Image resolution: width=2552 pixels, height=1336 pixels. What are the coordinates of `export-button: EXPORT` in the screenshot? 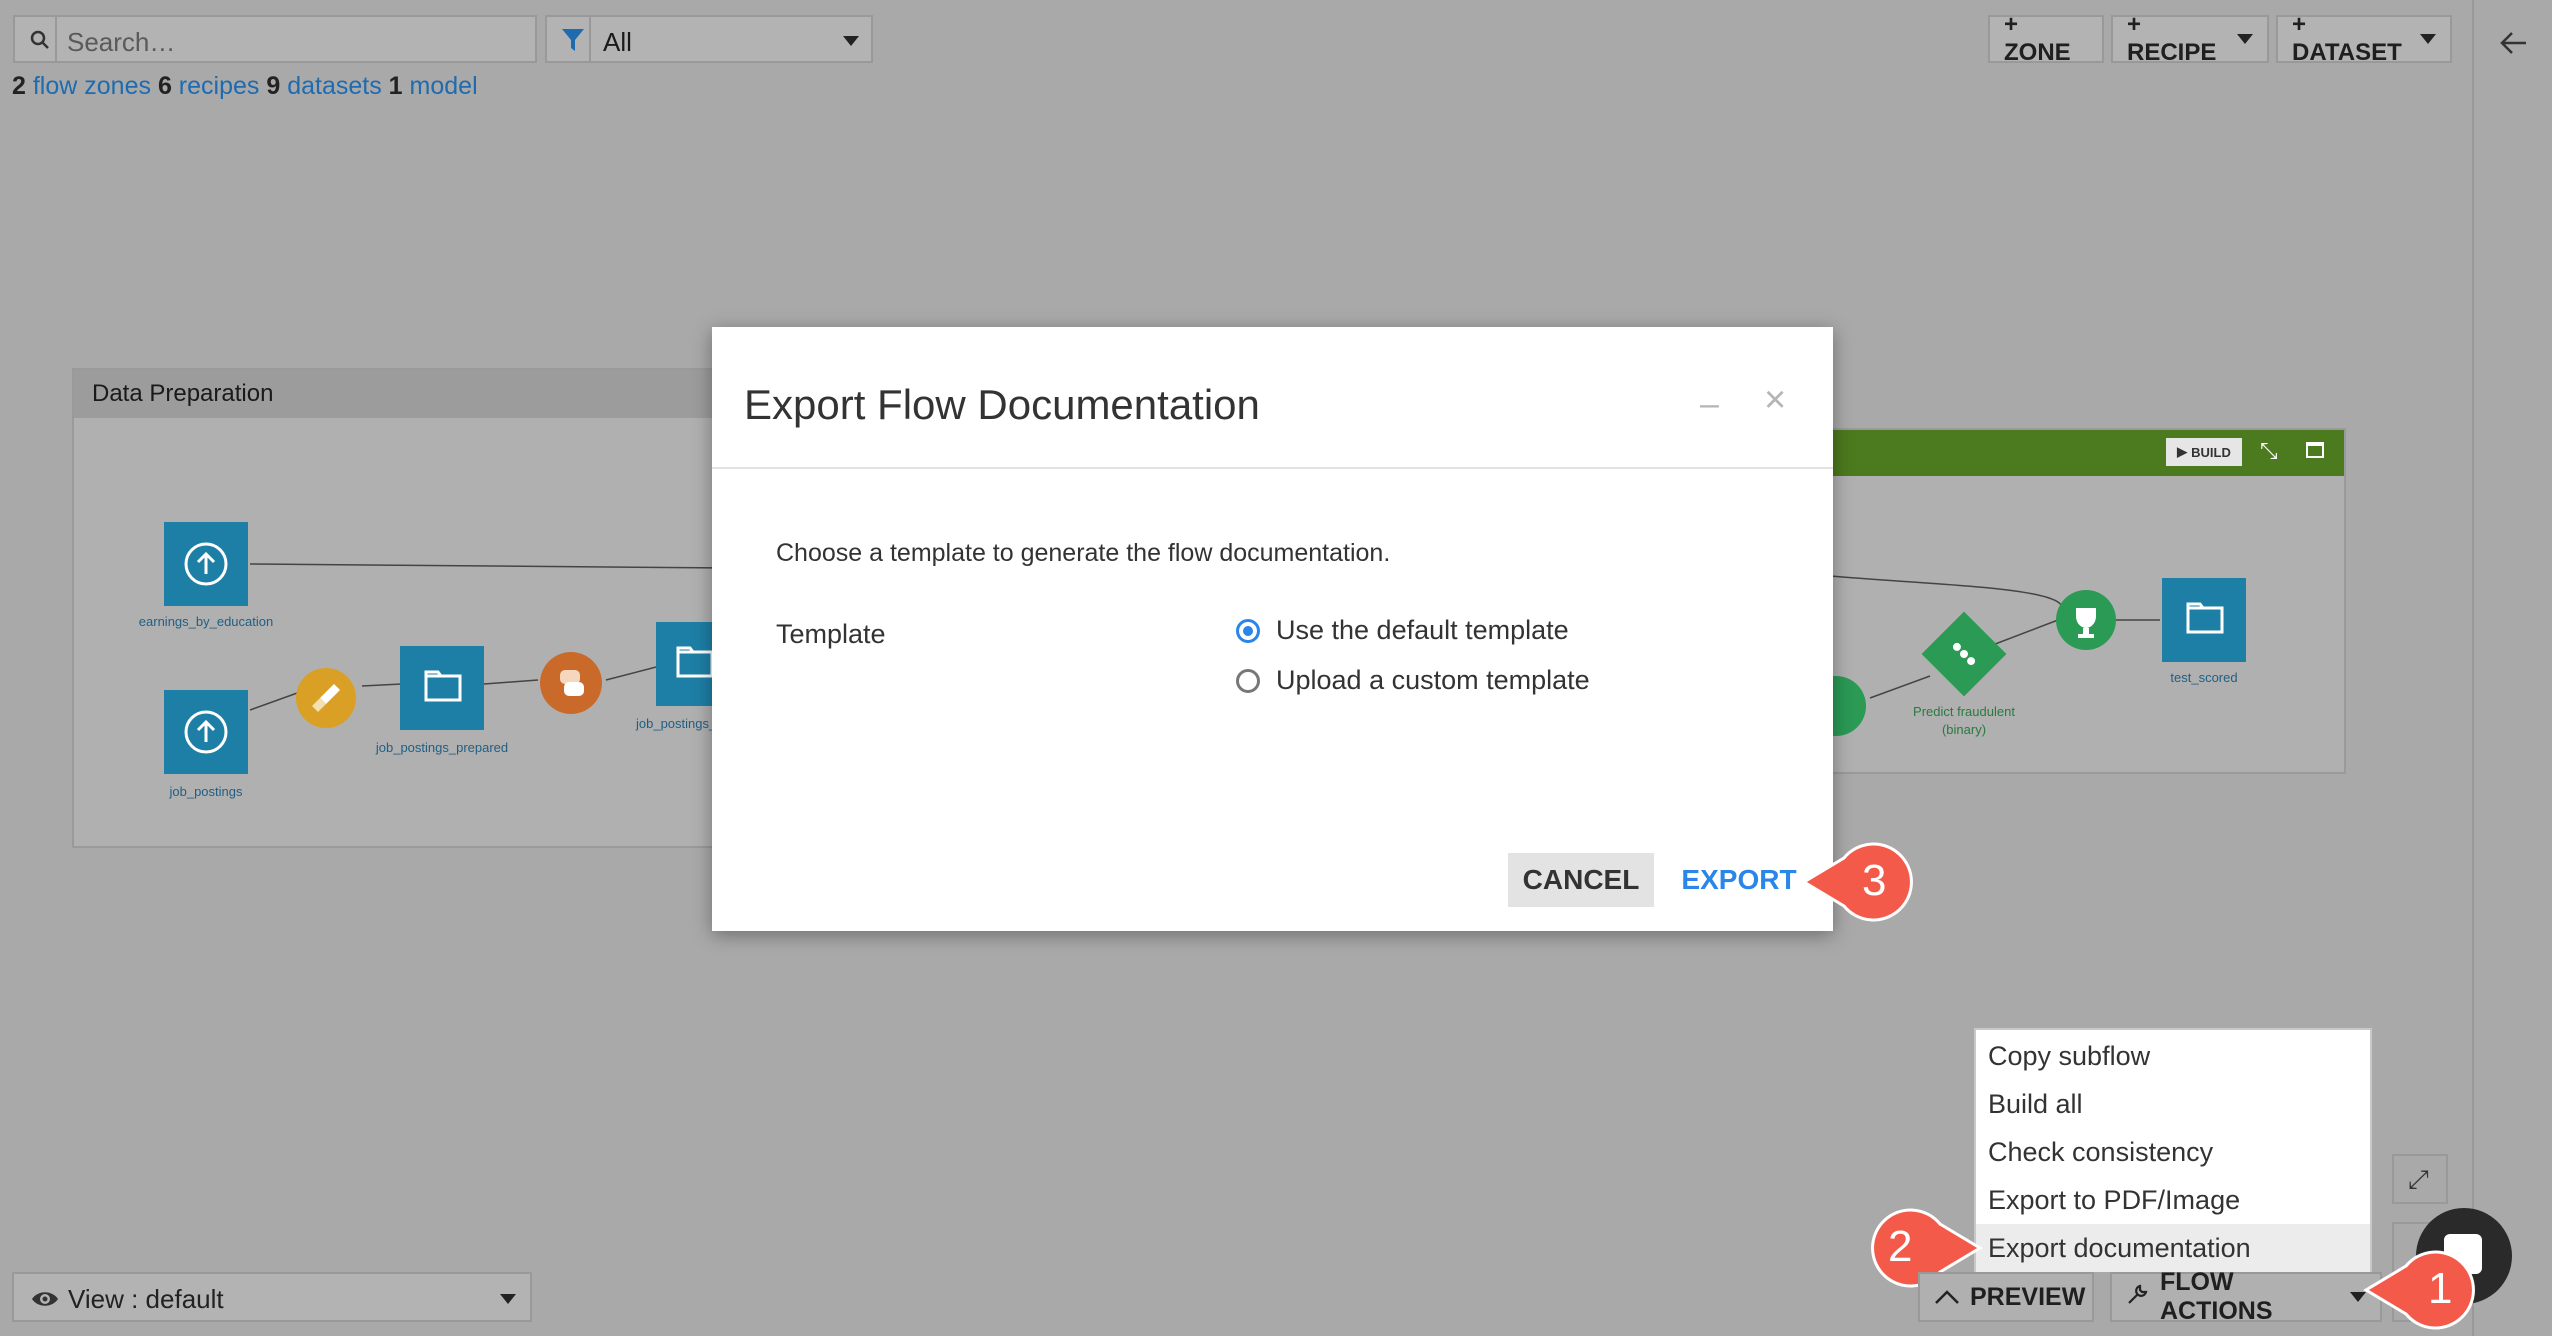 It's located at (1739, 880).